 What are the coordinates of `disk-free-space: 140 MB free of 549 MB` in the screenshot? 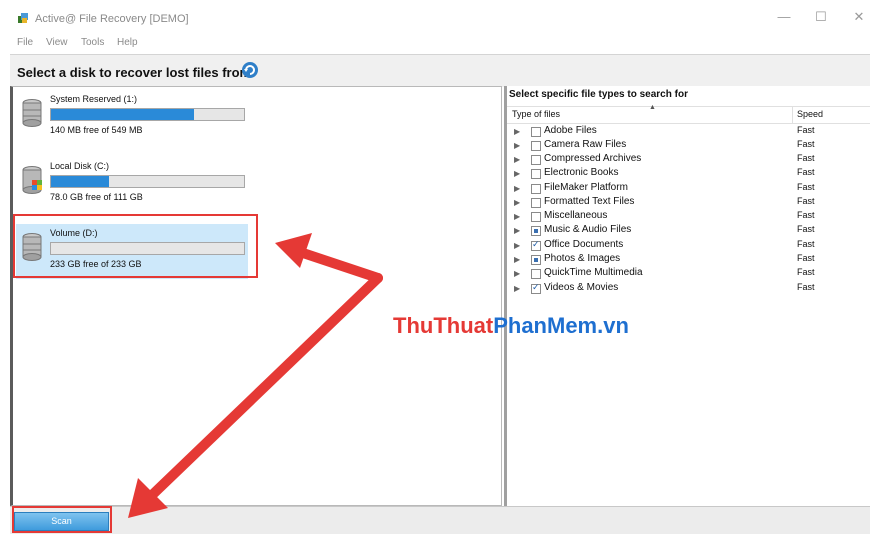 It's located at (96, 130).